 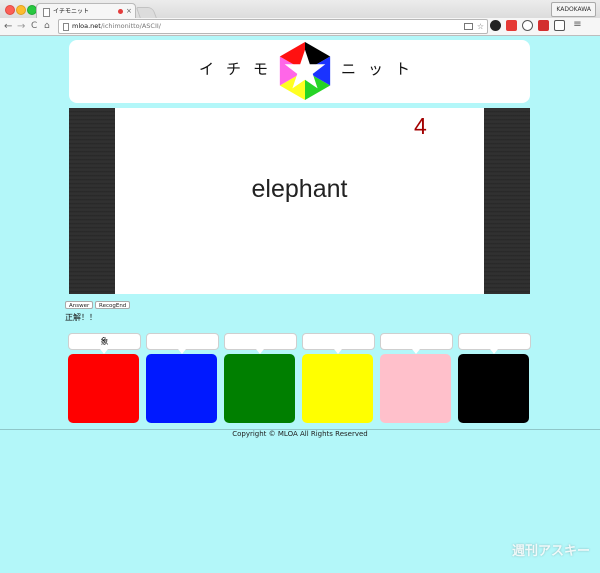 I want to click on color-card-pink, so click(x=415, y=388).